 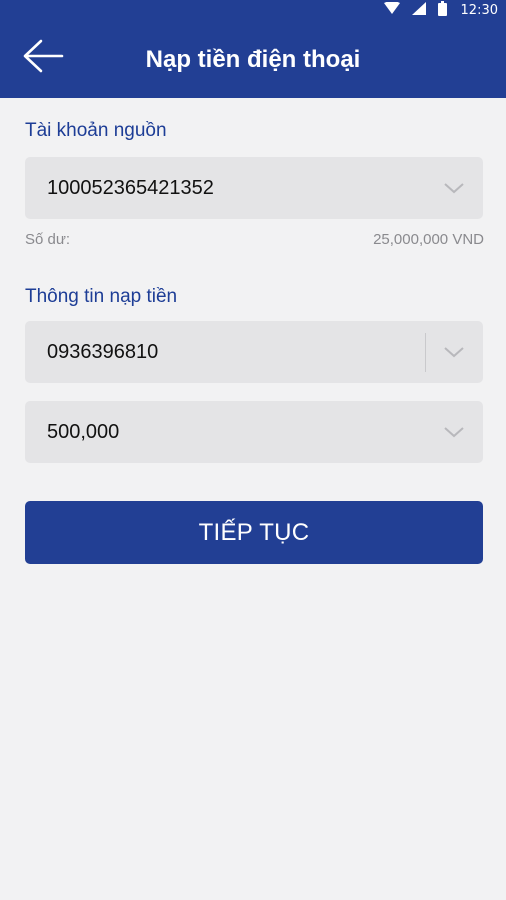 I want to click on topup-info-label: Thông tin nạp tiền, so click(x=101, y=296).